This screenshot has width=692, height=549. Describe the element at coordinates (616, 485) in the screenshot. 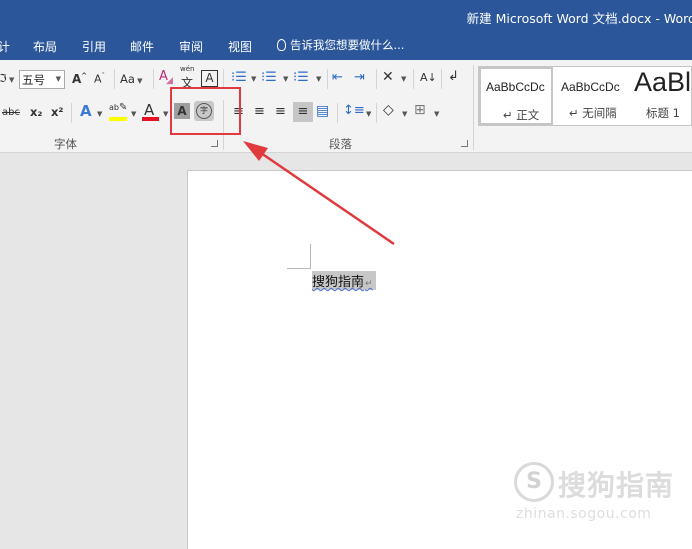

I see `watermark-text: 搜狗指南` at that location.